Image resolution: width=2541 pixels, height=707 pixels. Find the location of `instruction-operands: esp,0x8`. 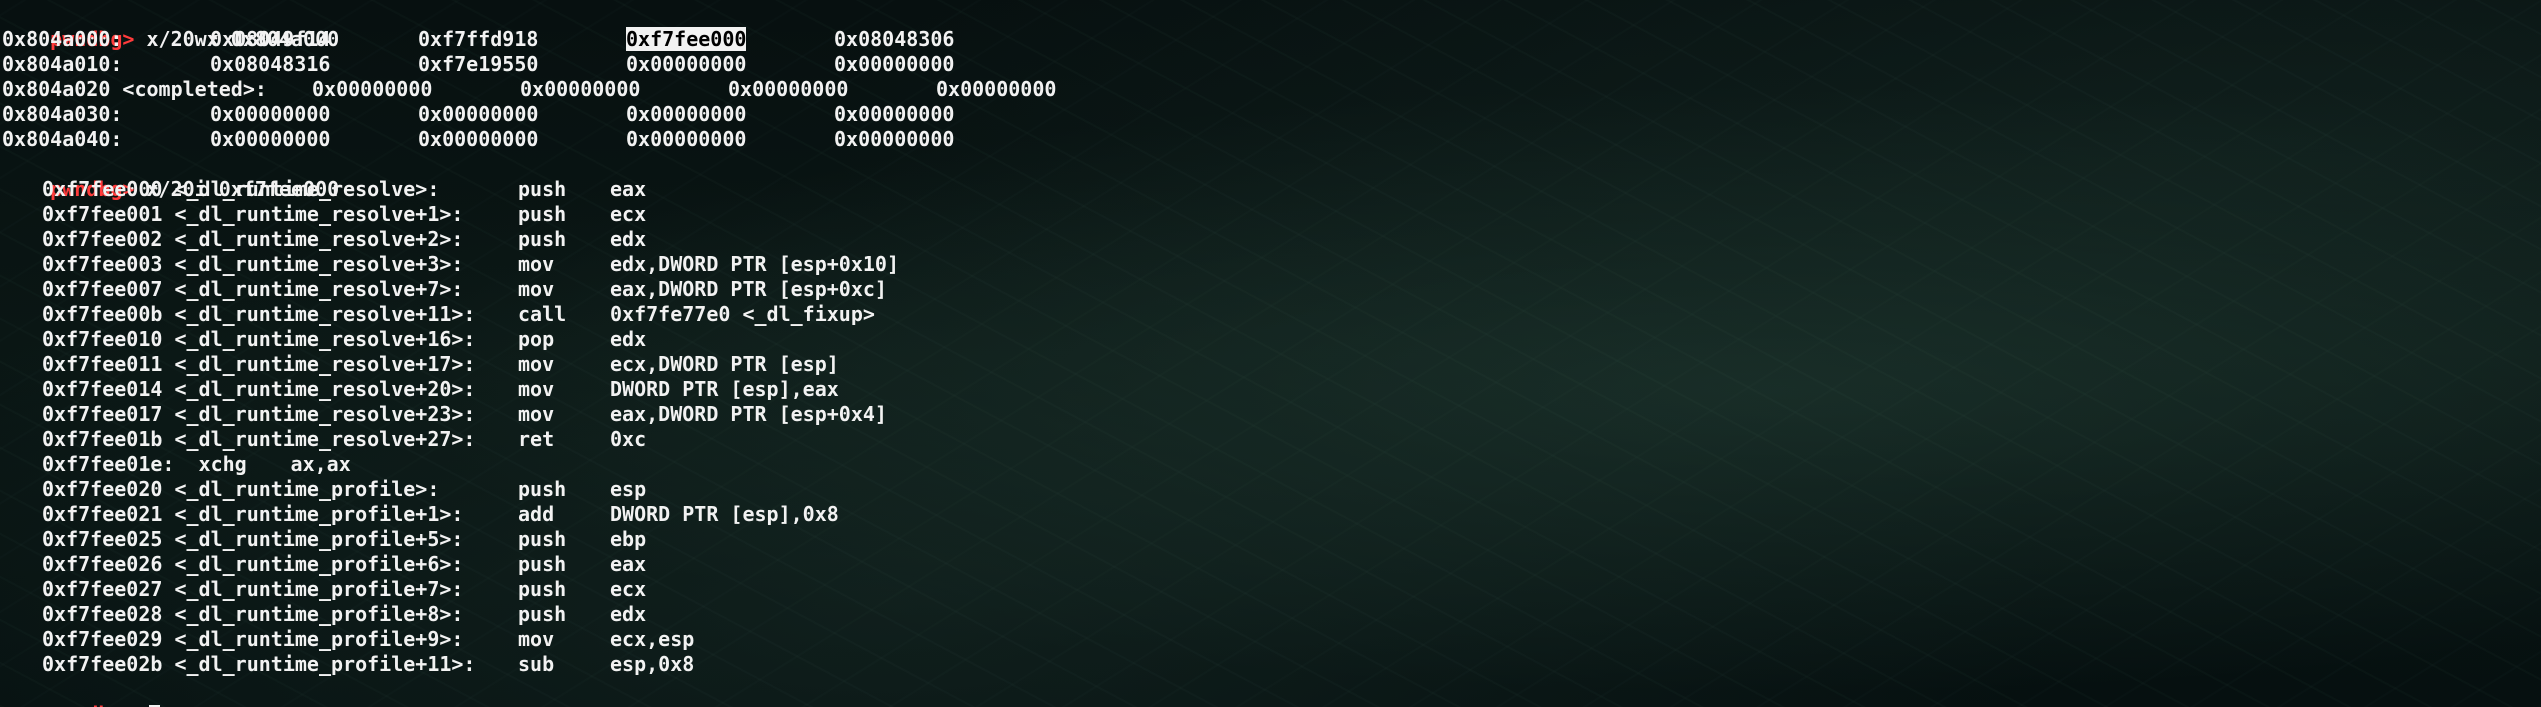

instruction-operands: esp,0x8 is located at coordinates (652, 664).